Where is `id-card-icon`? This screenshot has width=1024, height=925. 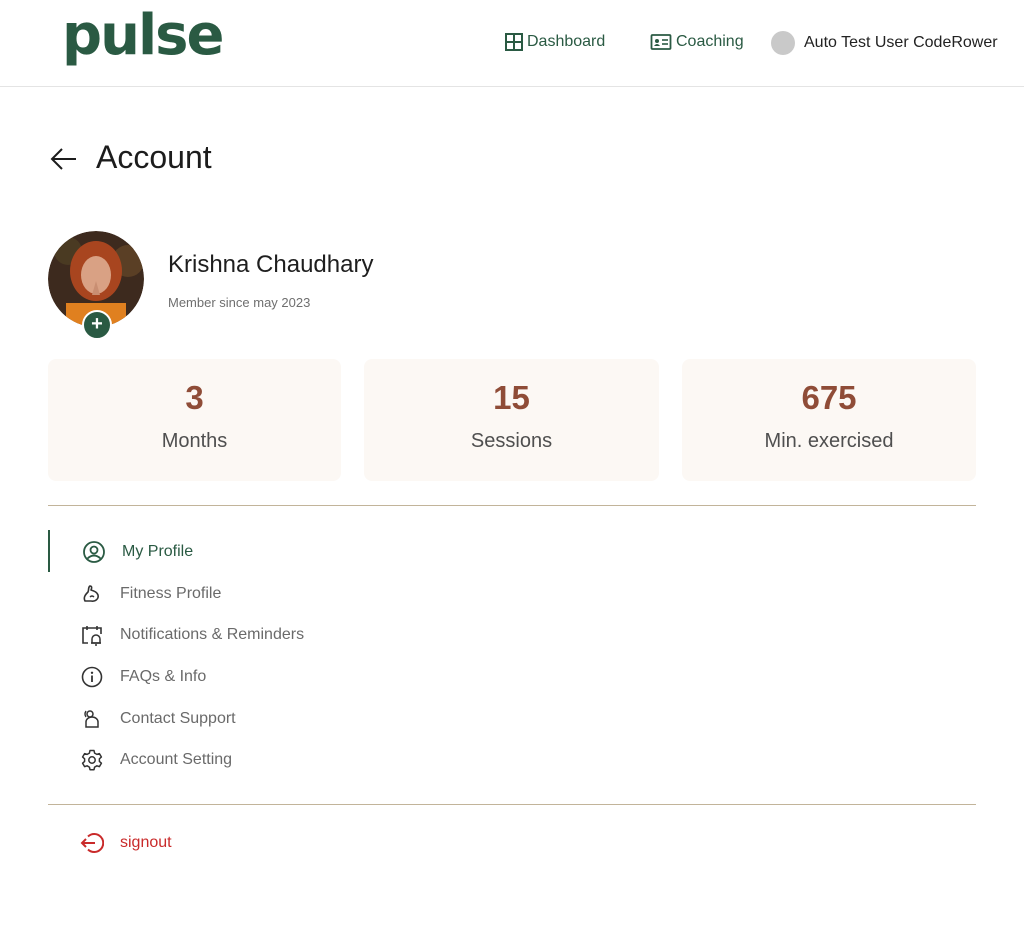
id-card-icon is located at coordinates (661, 42).